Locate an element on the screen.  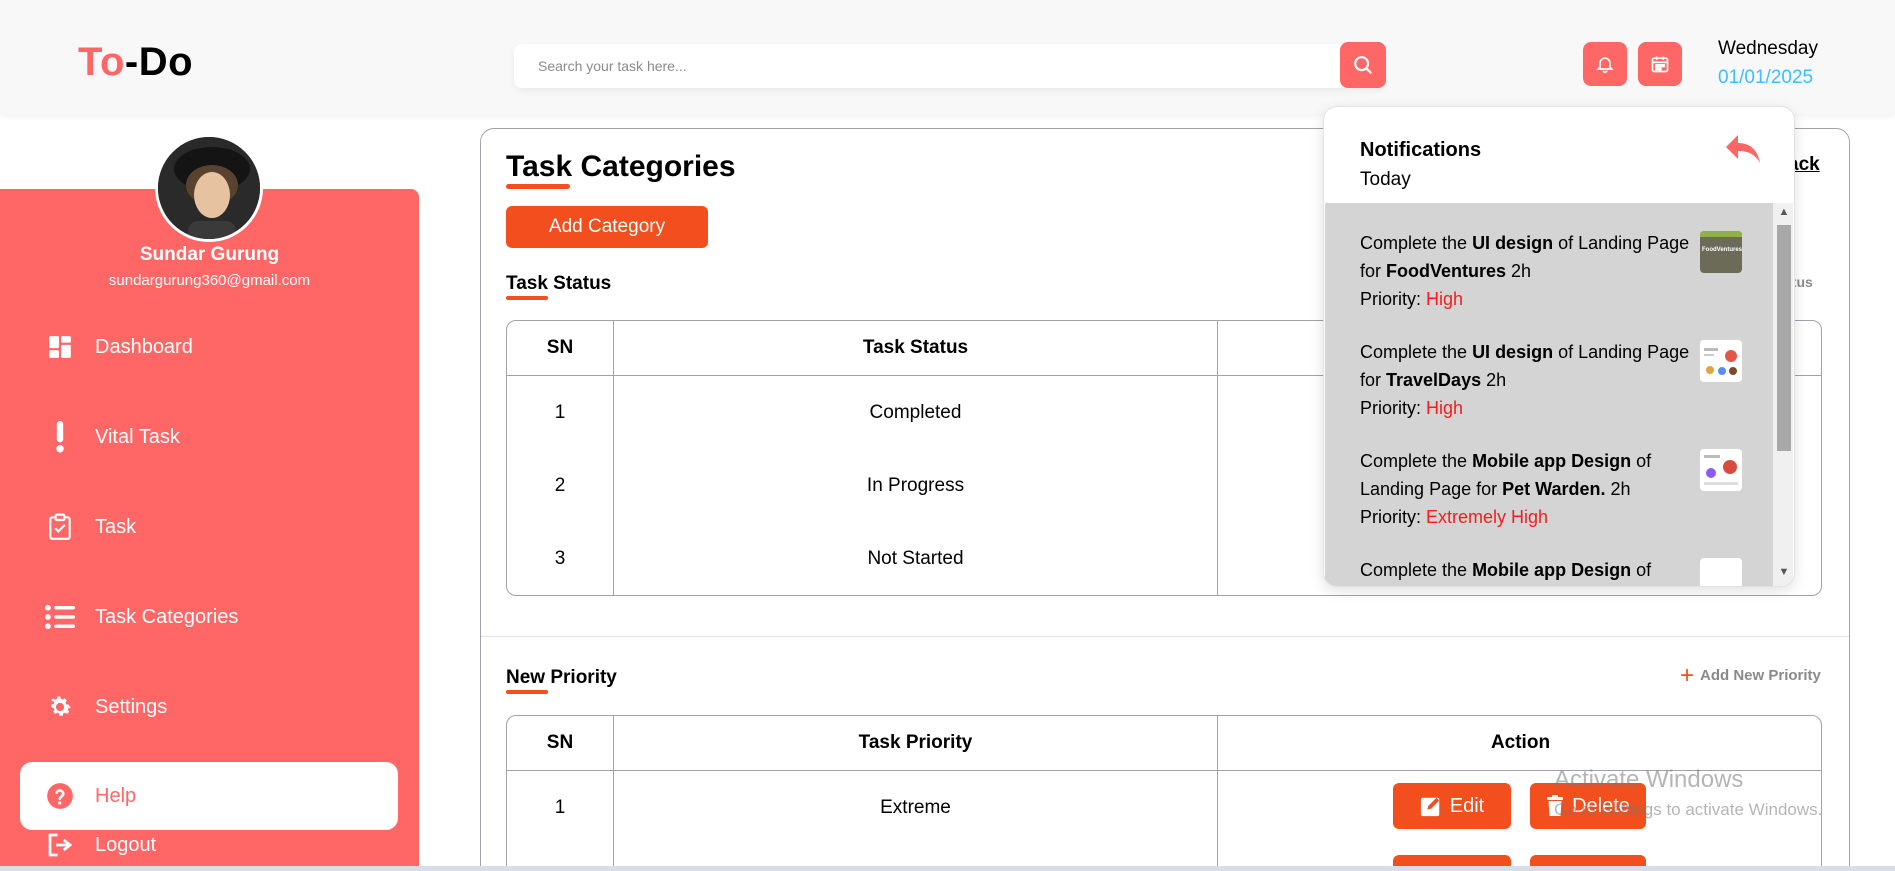
plus-icon: + is located at coordinates (1687, 675).